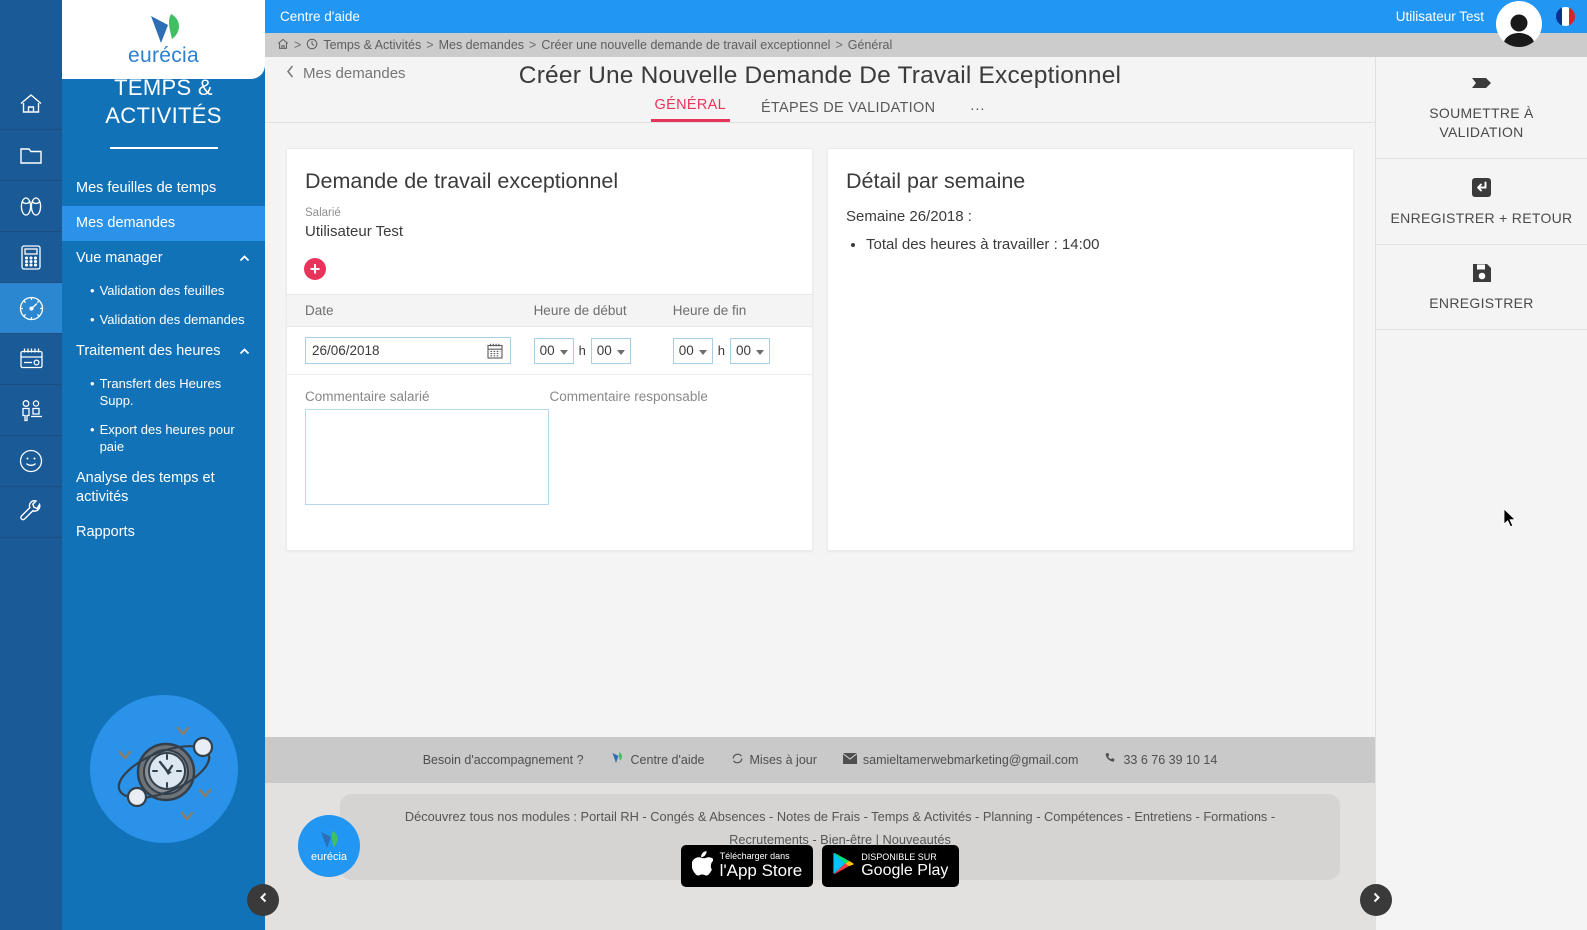 The width and height of the screenshot is (1587, 930). I want to click on sidebar-expand-button, so click(1376, 900).